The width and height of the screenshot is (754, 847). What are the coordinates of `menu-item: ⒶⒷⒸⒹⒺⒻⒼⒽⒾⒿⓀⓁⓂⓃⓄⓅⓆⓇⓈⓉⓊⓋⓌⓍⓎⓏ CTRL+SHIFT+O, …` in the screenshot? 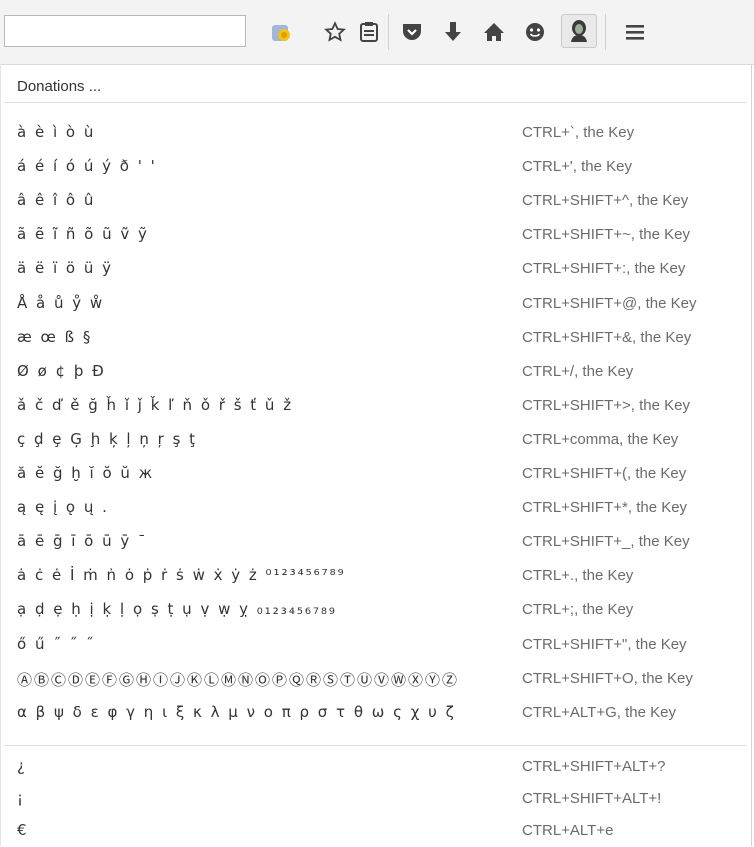 It's located at (376, 678).